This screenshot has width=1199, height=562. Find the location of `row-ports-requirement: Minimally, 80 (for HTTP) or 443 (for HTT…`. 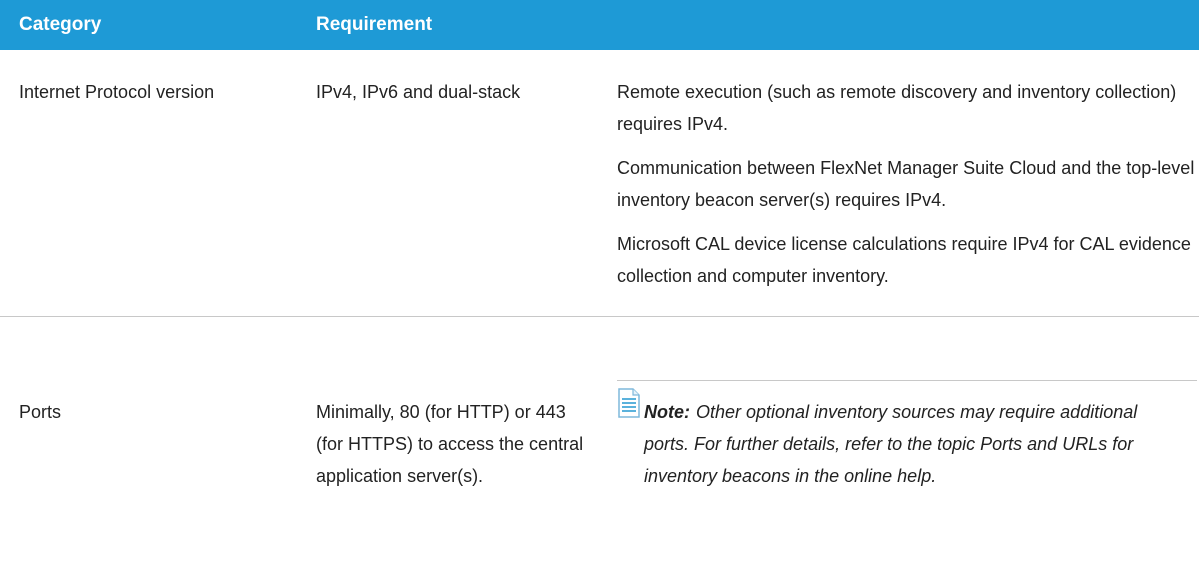

row-ports-requirement: Minimally, 80 (for HTTP) or 443 (for HTT… is located at coordinates (450, 444).